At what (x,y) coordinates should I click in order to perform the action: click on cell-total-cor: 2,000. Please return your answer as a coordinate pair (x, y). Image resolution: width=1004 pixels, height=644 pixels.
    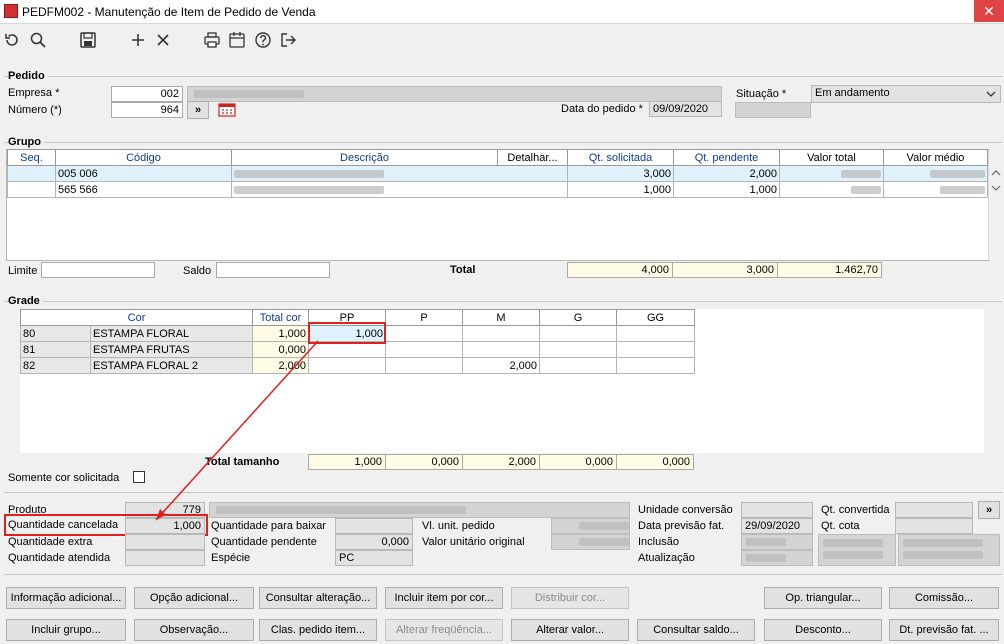
    Looking at the image, I should click on (281, 365).